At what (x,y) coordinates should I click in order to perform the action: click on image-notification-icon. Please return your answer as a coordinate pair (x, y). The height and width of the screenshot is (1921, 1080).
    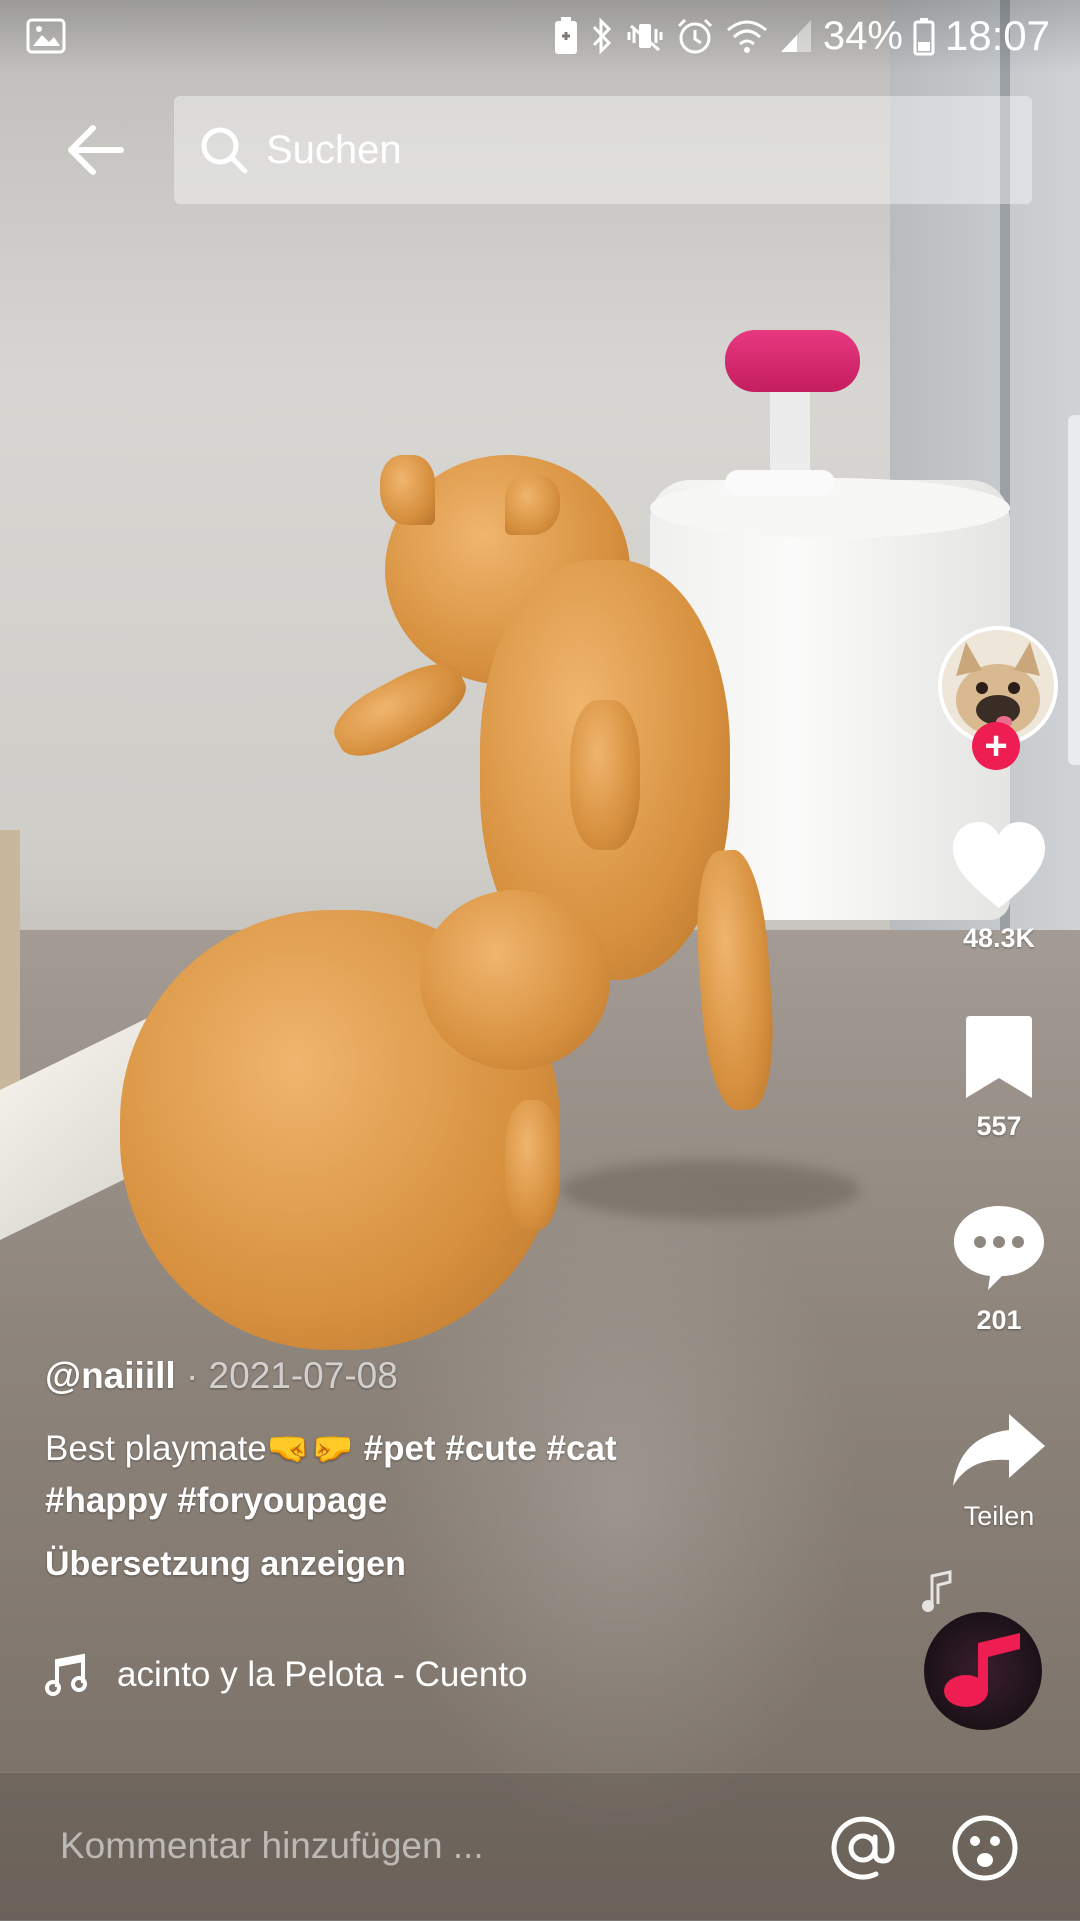
    Looking at the image, I should click on (46, 38).